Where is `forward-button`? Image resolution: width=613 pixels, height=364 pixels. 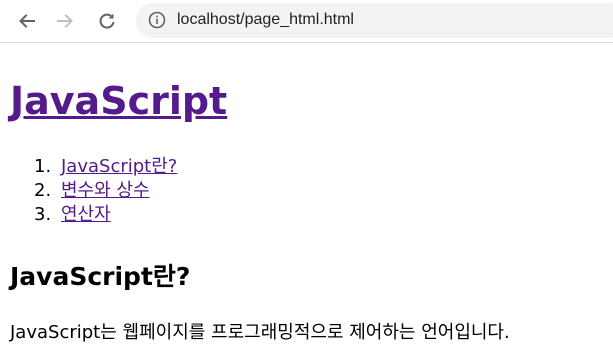
forward-button is located at coordinates (65, 21).